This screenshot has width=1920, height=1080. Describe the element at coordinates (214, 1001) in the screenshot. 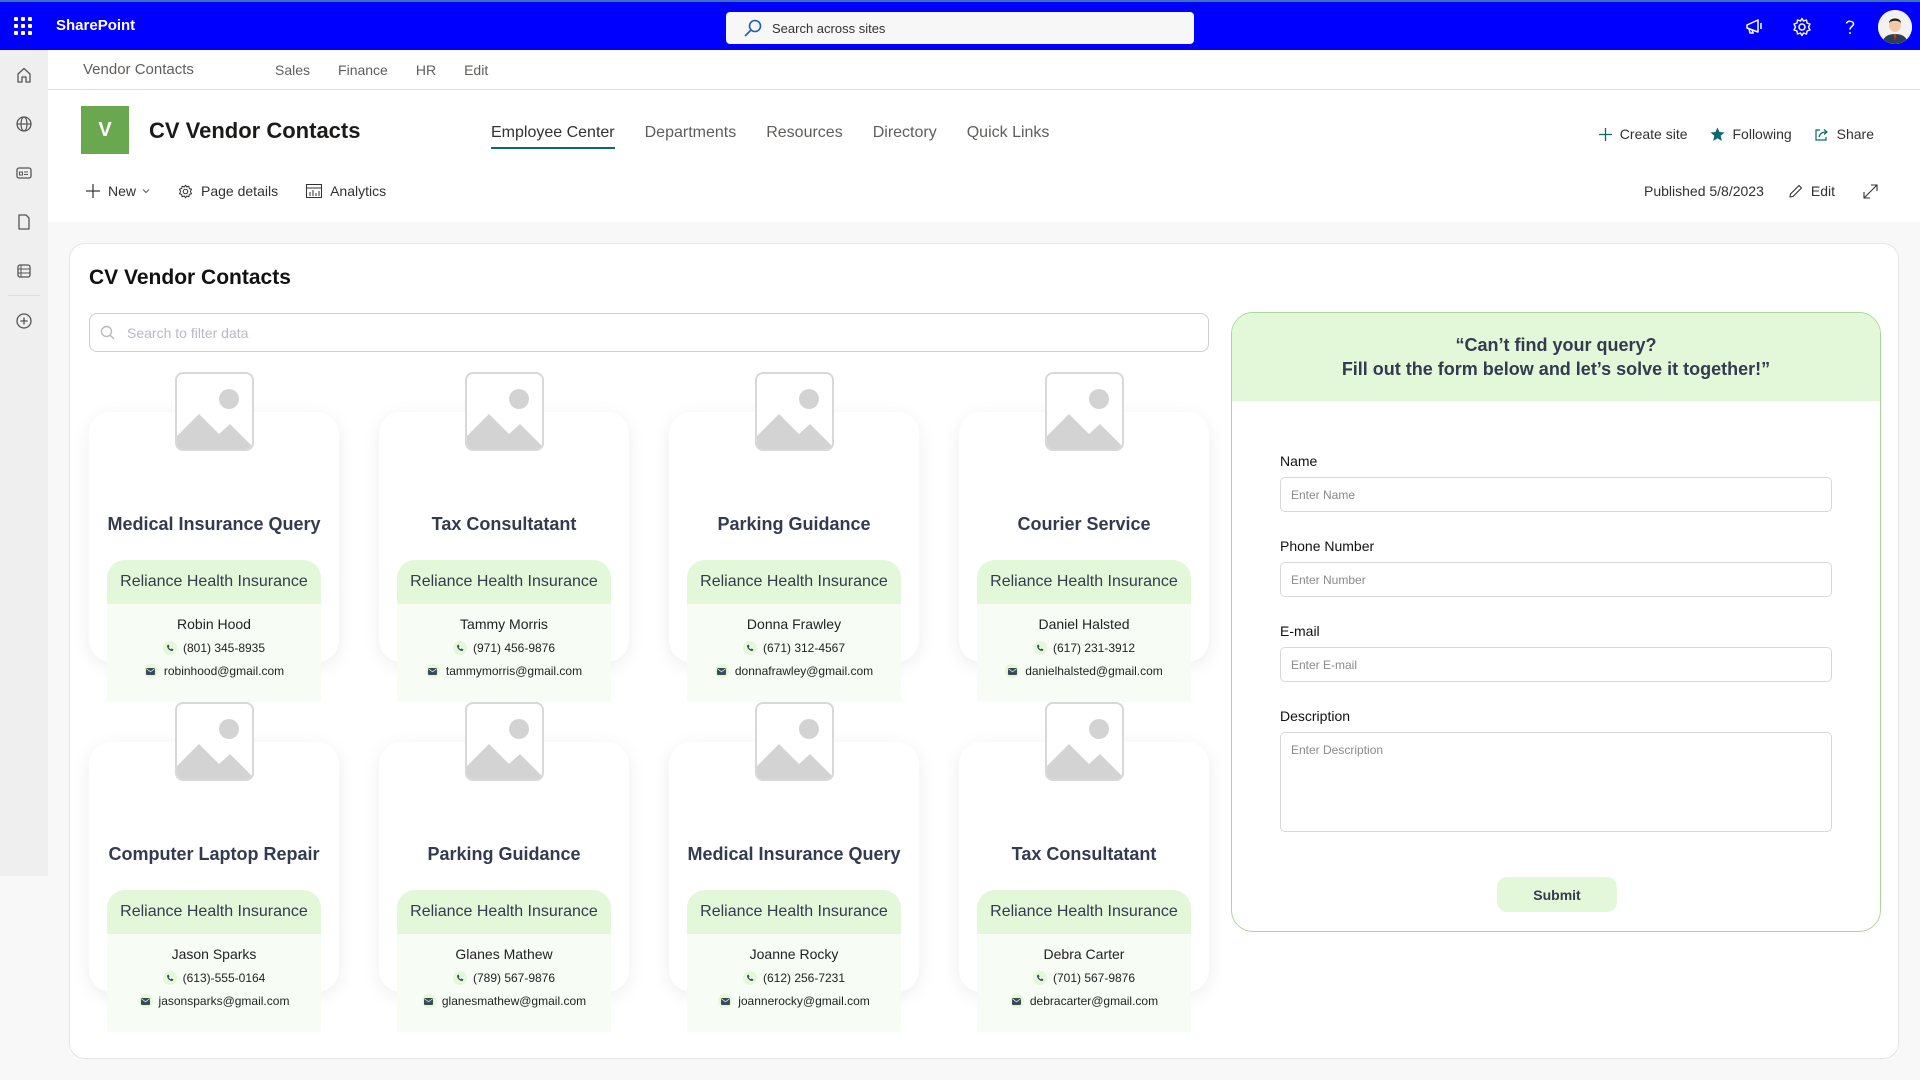

I see `card-email: jasonsparks@gmail.com` at that location.